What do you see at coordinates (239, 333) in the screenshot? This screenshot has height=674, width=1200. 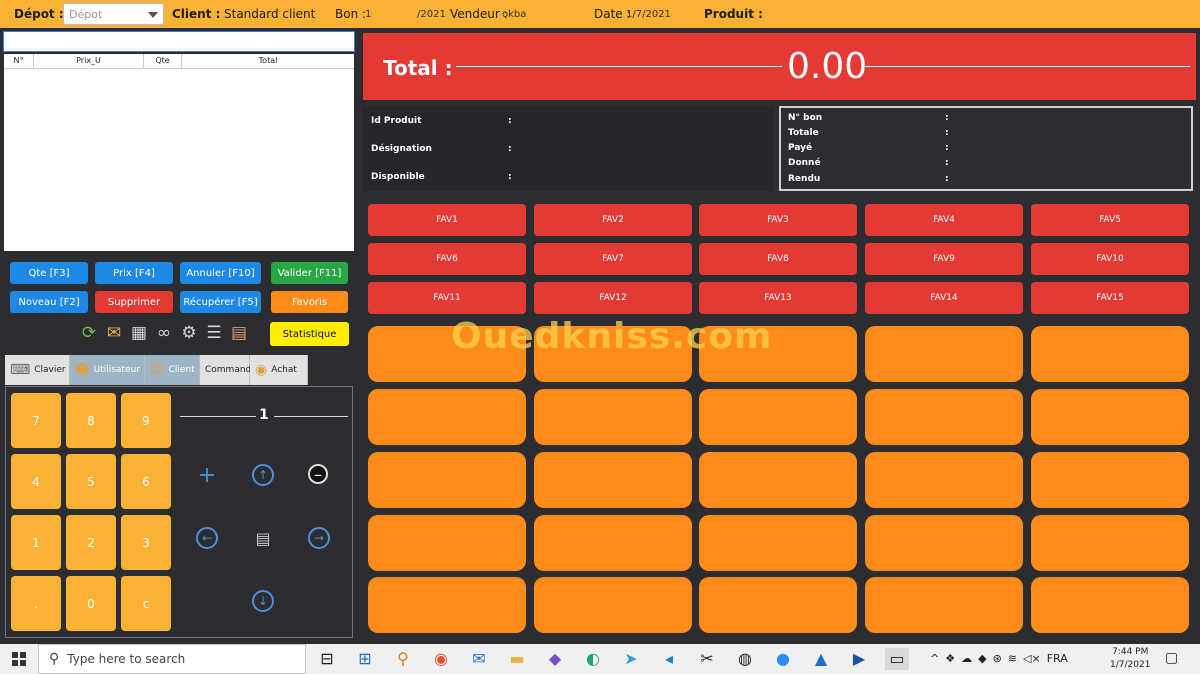 I see `clipboard-icon: ▤` at bounding box center [239, 333].